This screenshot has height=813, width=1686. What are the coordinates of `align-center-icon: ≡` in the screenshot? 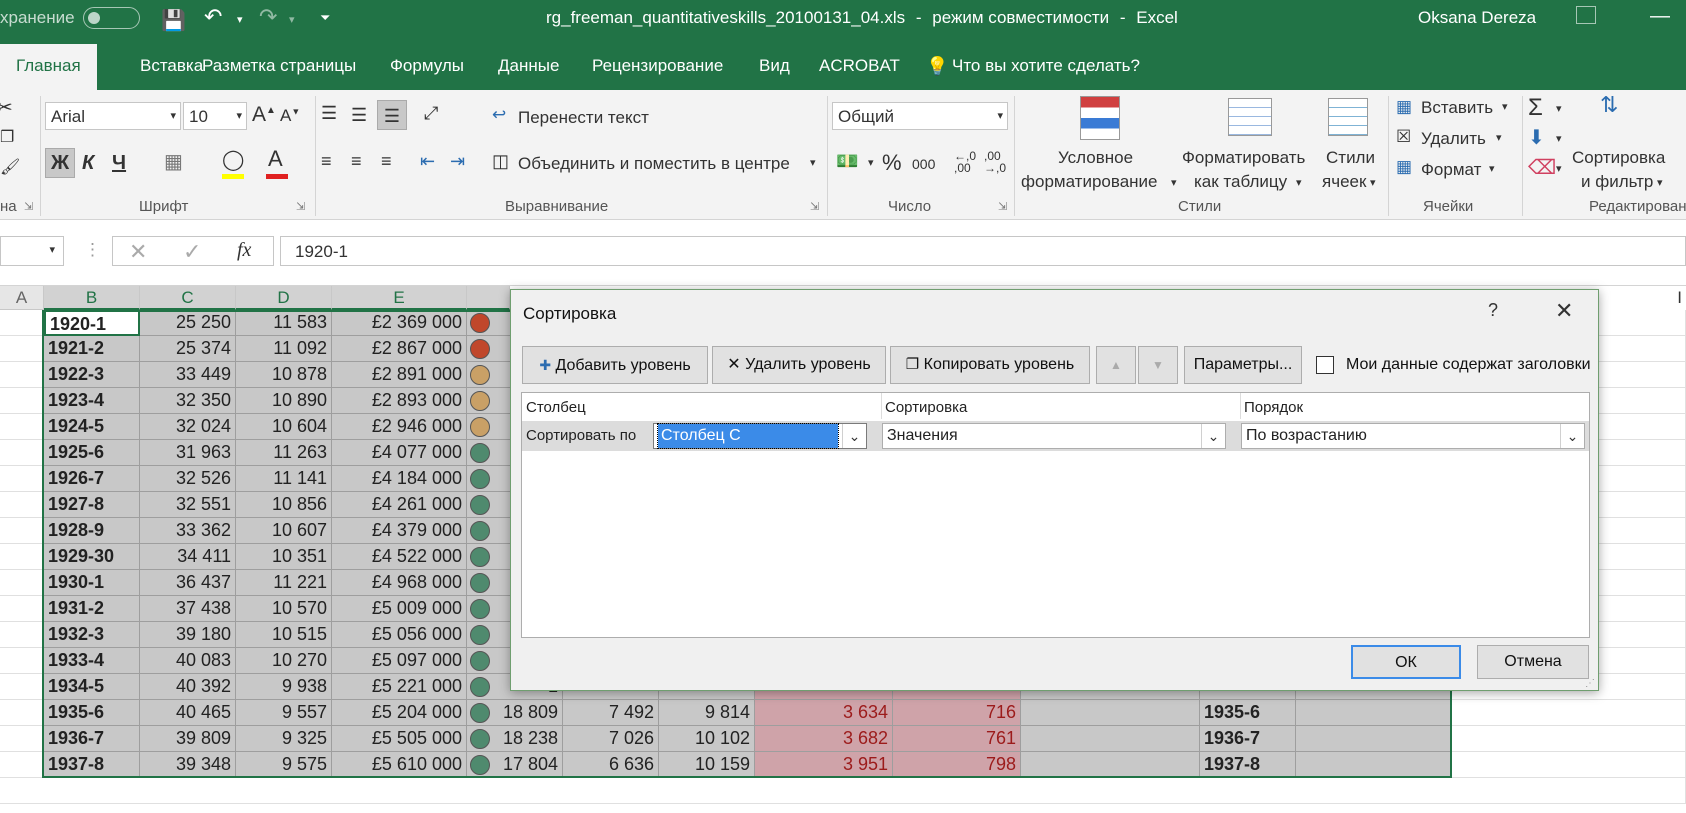 It's located at (356, 161).